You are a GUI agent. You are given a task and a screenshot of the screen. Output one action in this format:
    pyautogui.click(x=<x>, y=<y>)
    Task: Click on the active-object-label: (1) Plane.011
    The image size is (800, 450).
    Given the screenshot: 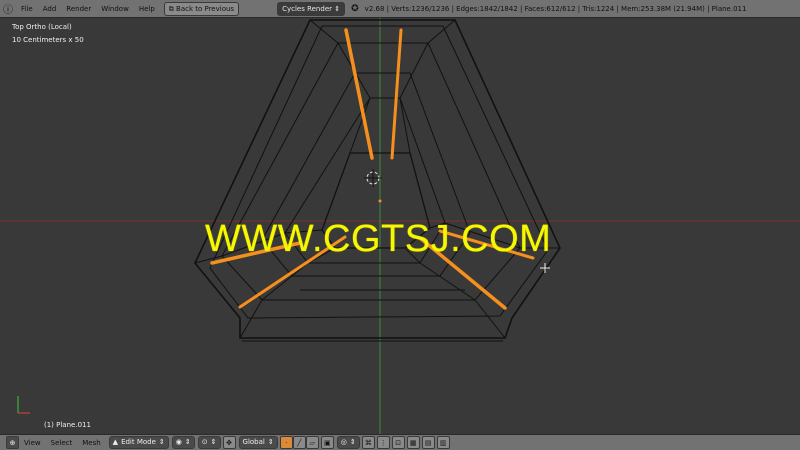 What is the action you would take?
    pyautogui.click(x=67, y=425)
    